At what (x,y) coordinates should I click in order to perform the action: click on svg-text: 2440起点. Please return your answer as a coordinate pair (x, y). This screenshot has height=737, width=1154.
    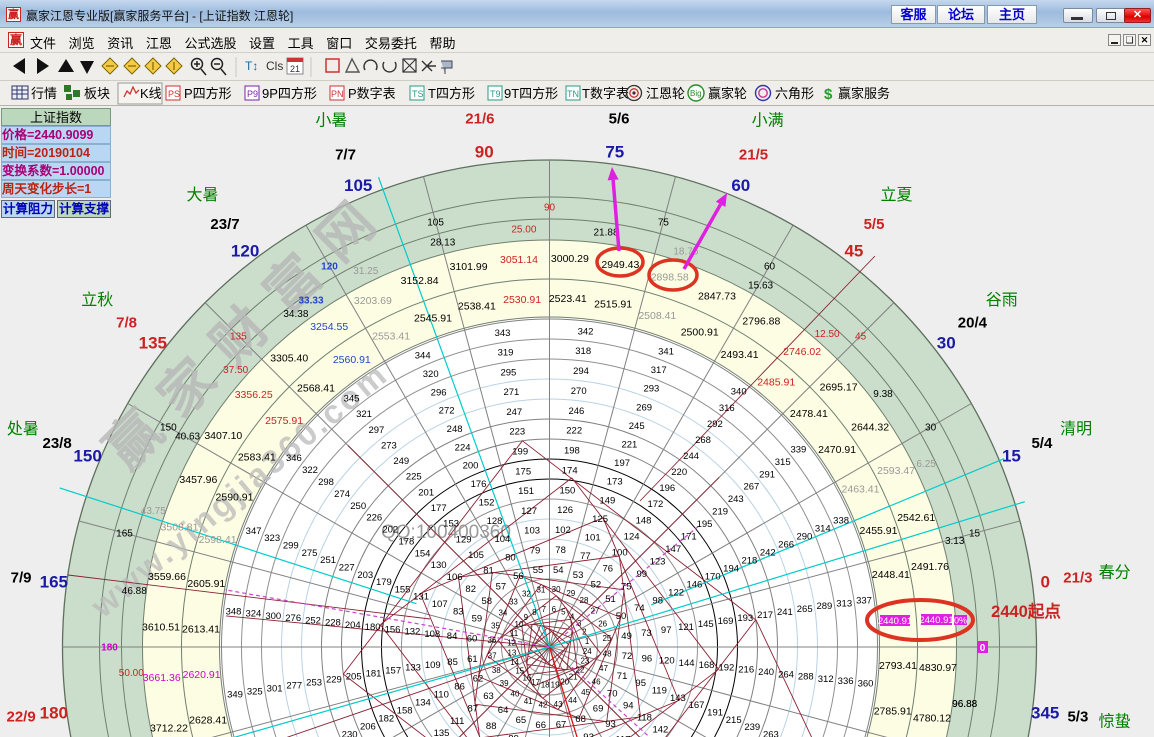
    Looking at the image, I should click on (1026, 611).